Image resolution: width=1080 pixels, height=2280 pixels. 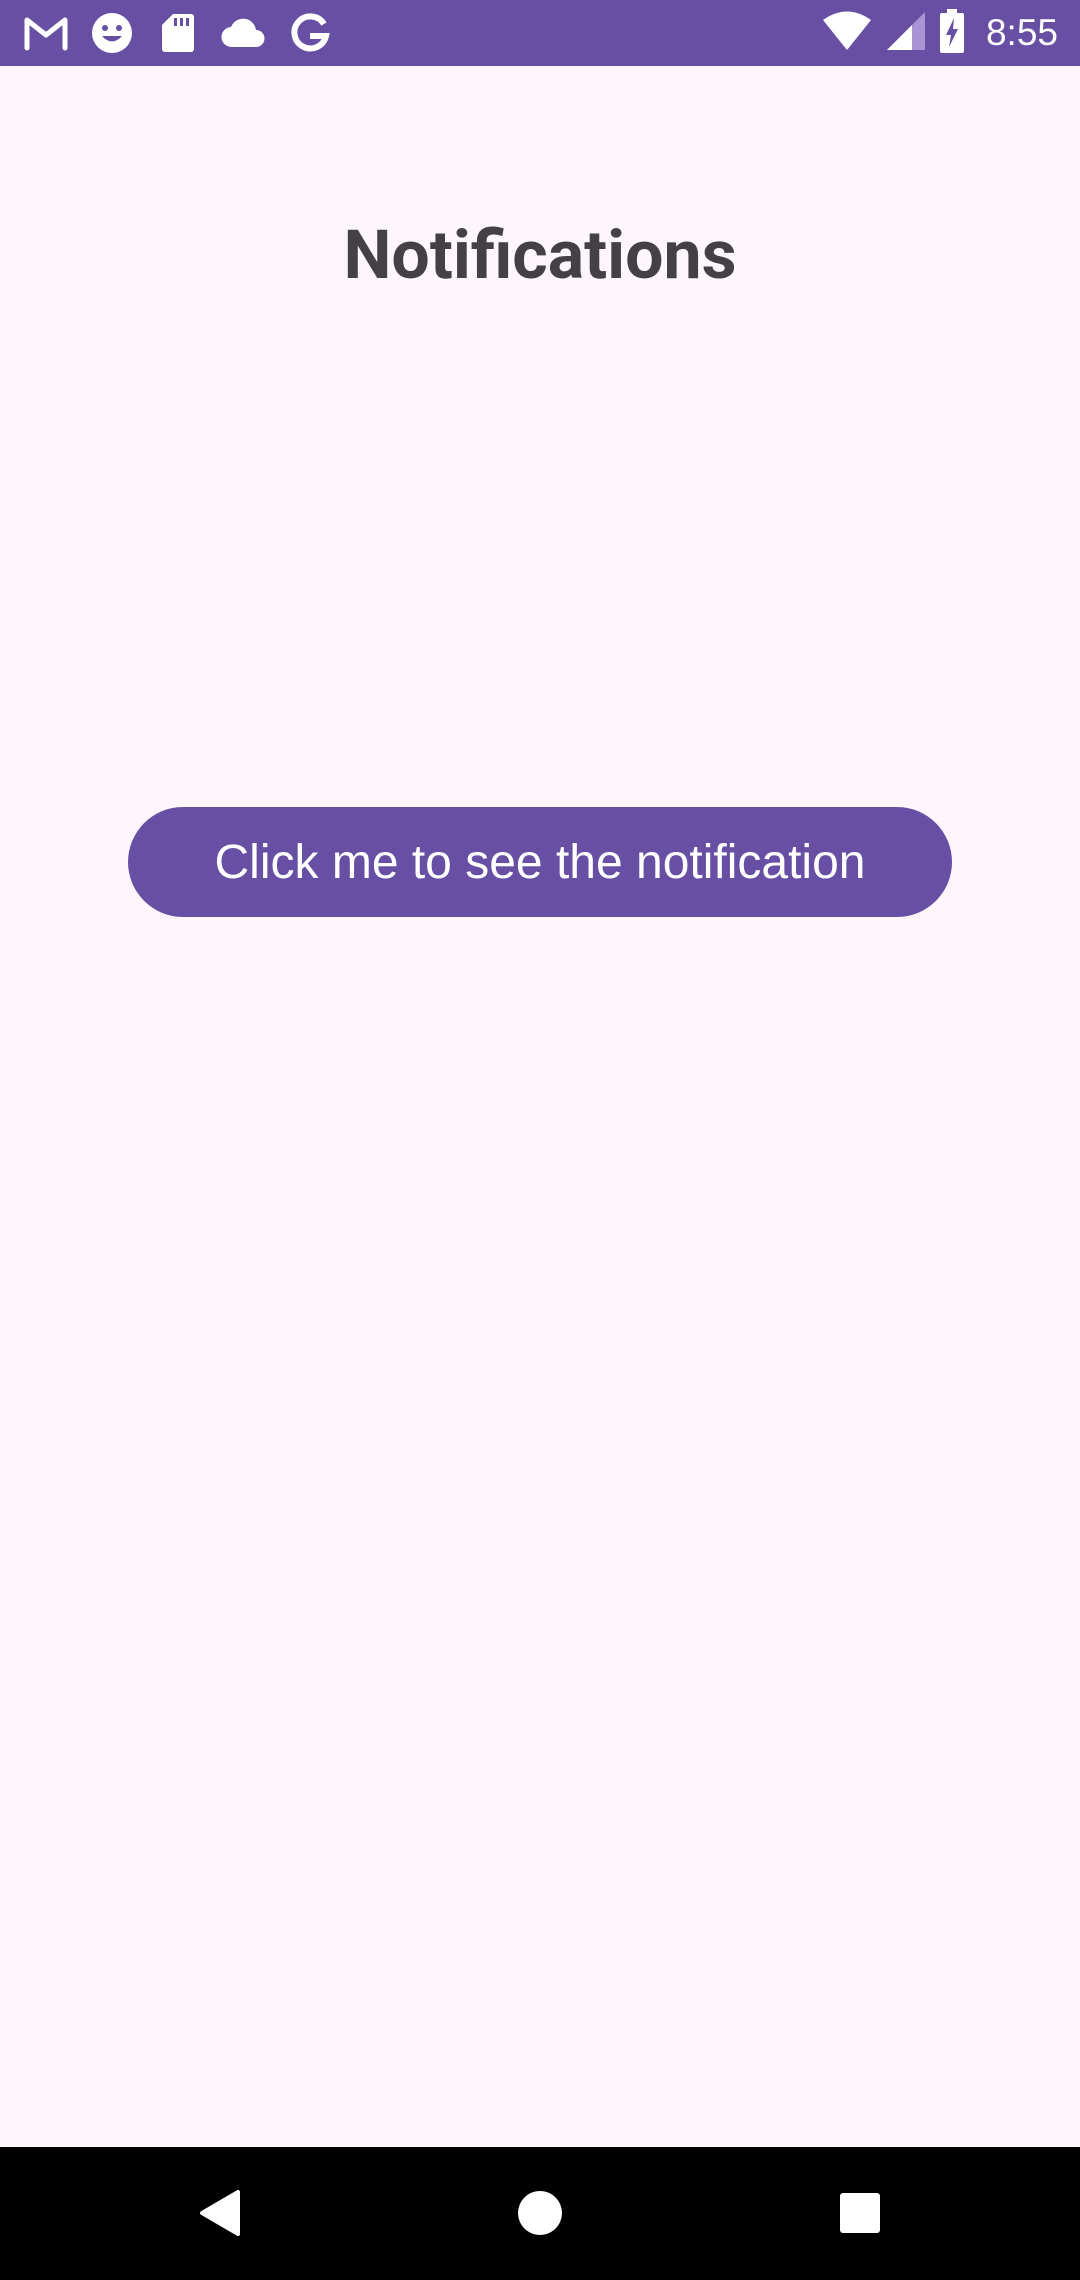 I want to click on status-time: 8:55, so click(x=1021, y=32).